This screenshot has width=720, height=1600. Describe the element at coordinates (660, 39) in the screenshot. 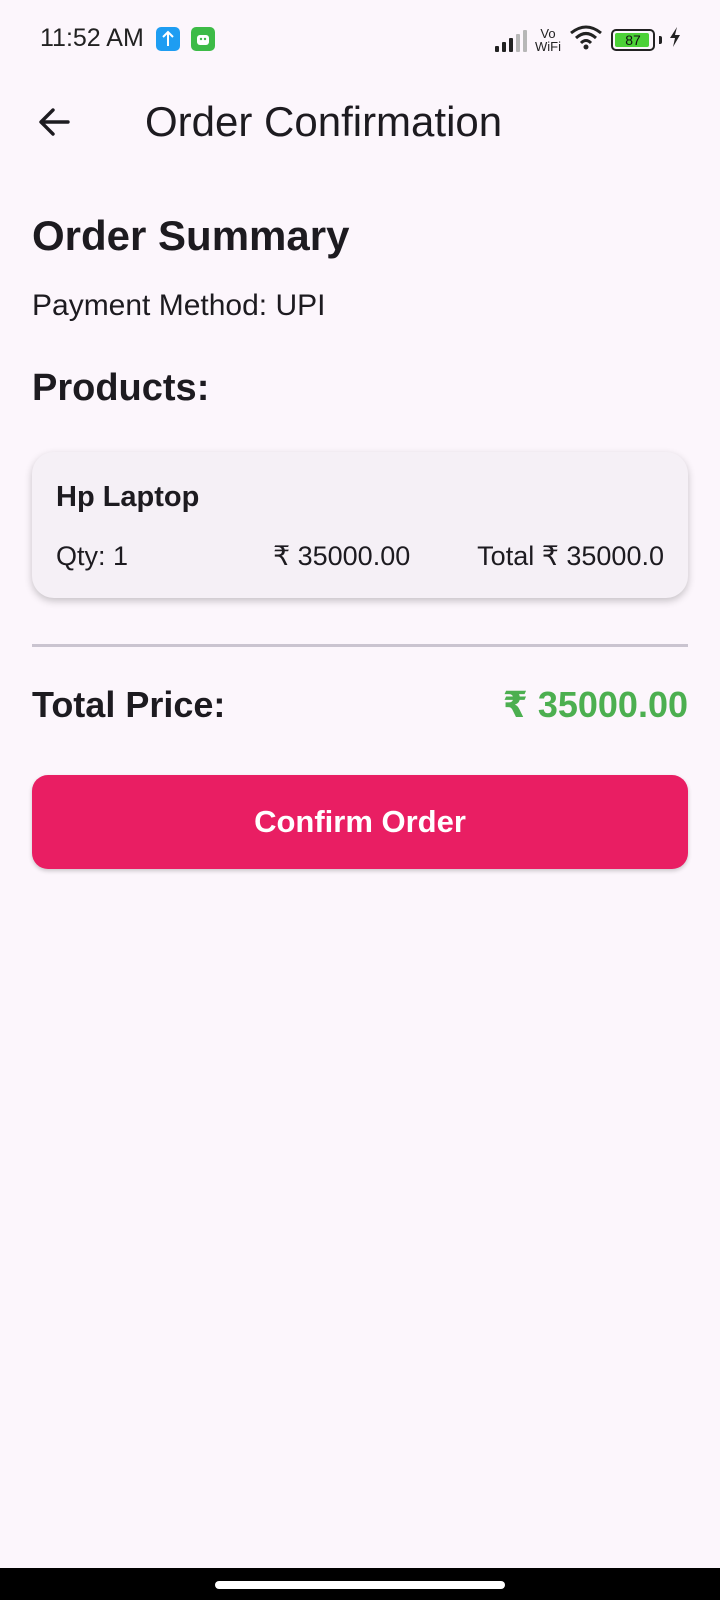

I see `battery-tip` at that location.